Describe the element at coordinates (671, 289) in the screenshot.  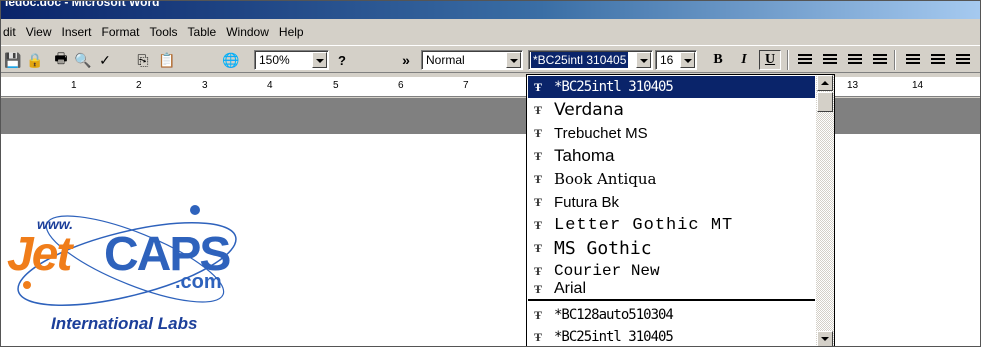
I see `font-option: Ŧ Arial` at that location.